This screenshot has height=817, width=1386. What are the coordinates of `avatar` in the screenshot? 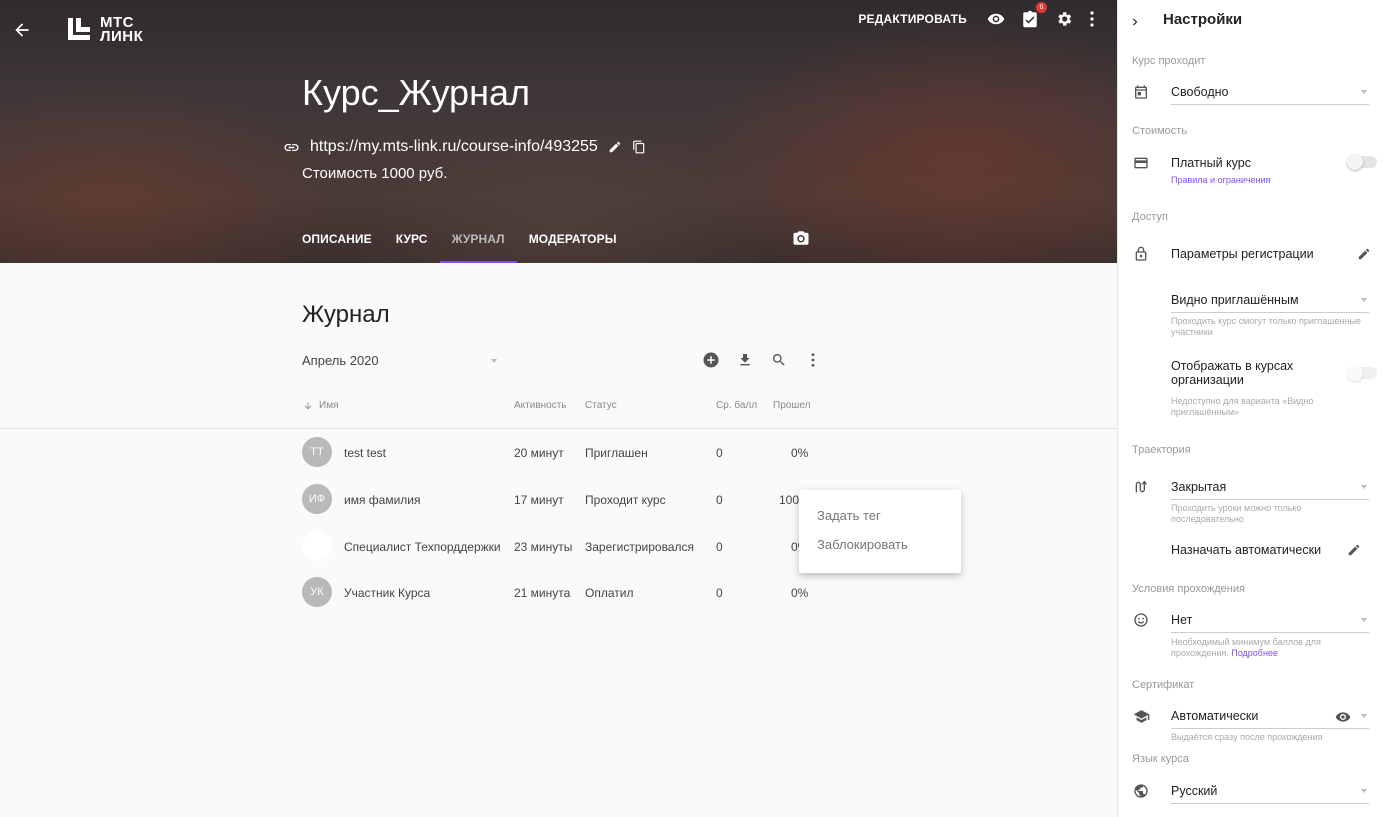 It's located at (317, 546).